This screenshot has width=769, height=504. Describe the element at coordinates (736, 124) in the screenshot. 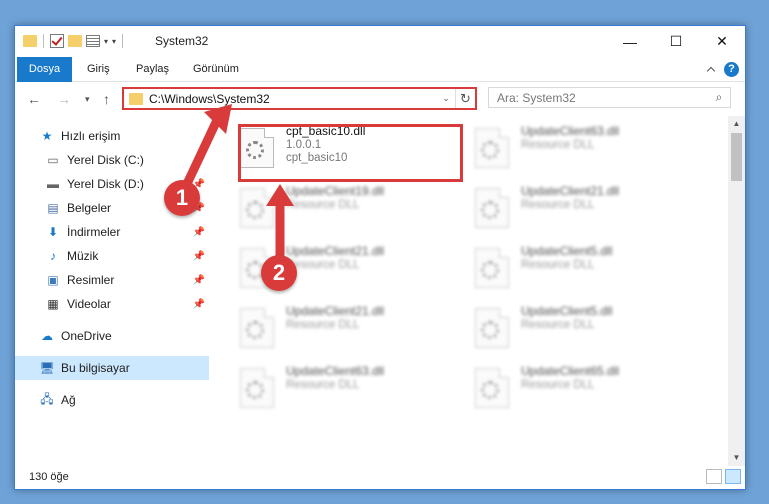

I see `scroll-up-icon: ▲` at that location.